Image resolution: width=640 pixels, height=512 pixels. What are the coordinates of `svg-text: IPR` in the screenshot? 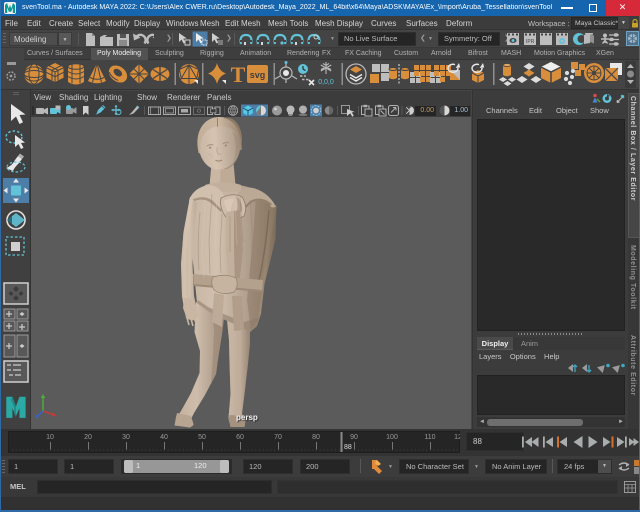 It's located at (530, 42).